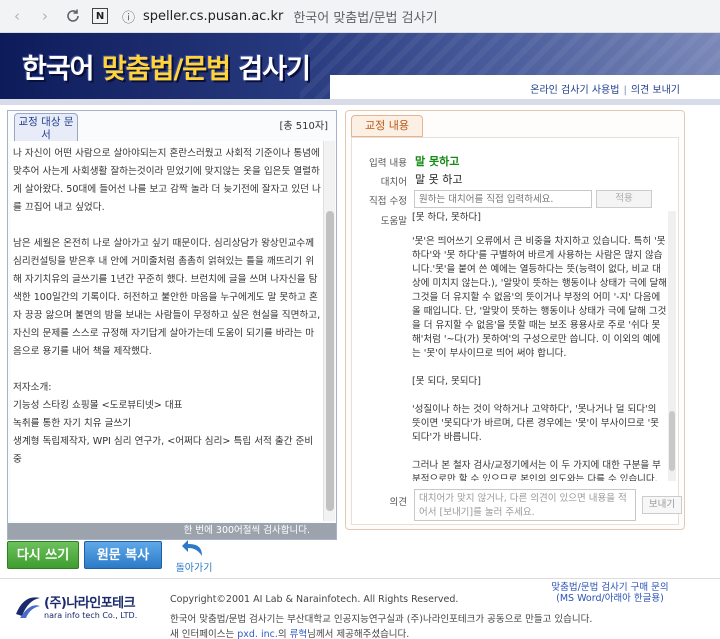  I want to click on input-label: 입력 내용, so click(388, 163).